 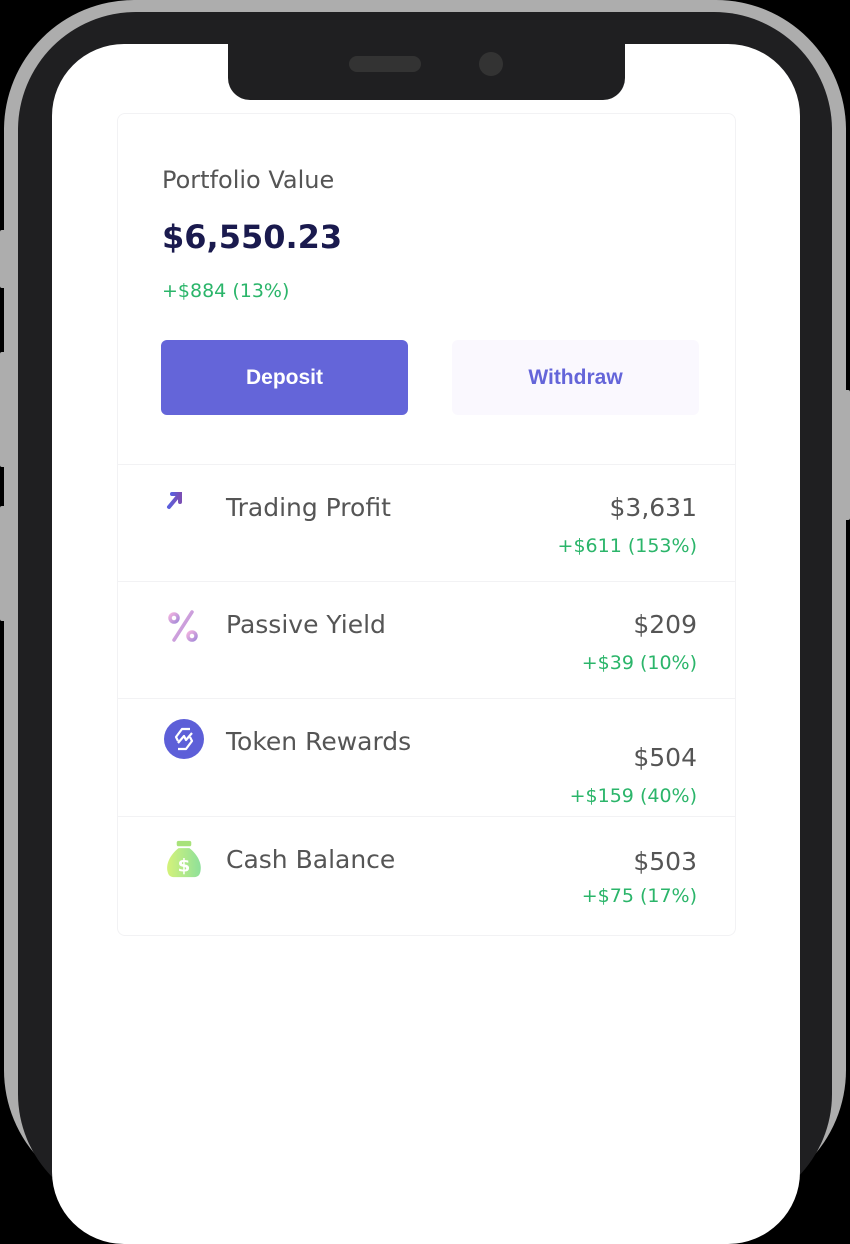 What do you see at coordinates (665, 624) in the screenshot?
I see `item-amount: $209` at bounding box center [665, 624].